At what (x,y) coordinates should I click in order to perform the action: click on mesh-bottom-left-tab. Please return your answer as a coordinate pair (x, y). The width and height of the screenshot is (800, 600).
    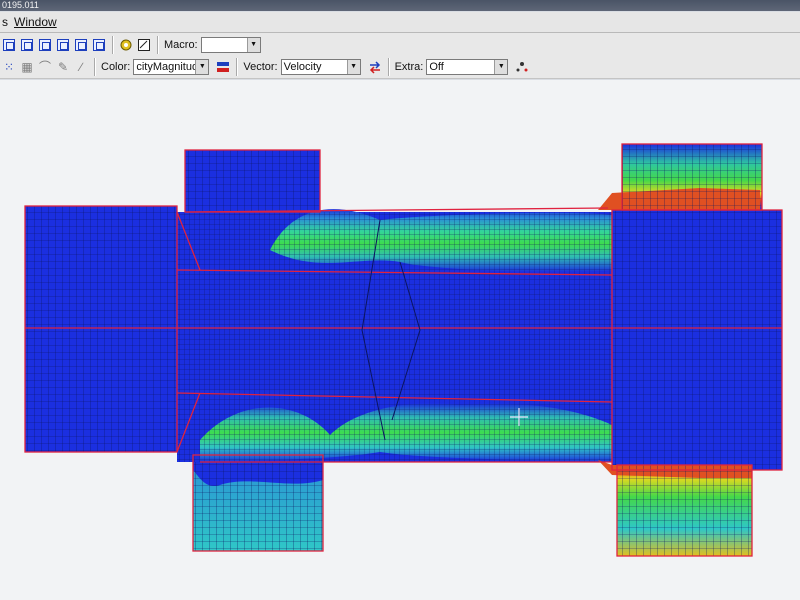
    Looking at the image, I should click on (258, 503).